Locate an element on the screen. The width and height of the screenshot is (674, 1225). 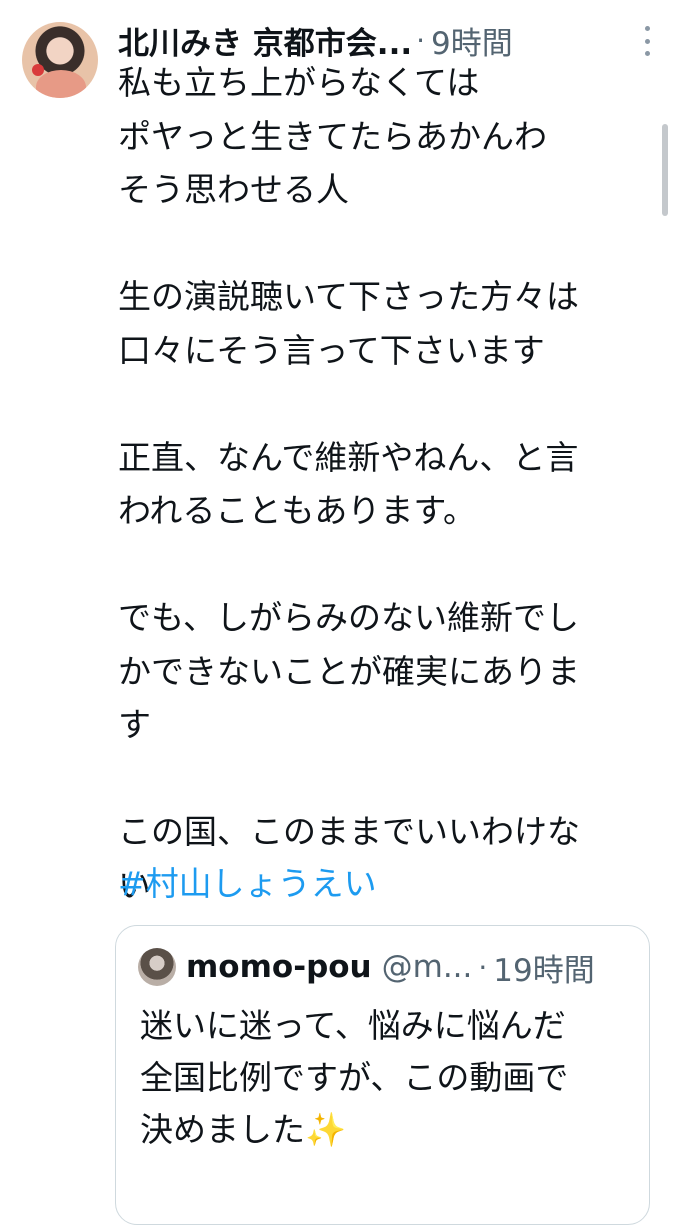
hashtag-link: #村山しょうえい is located at coordinates (247, 884).